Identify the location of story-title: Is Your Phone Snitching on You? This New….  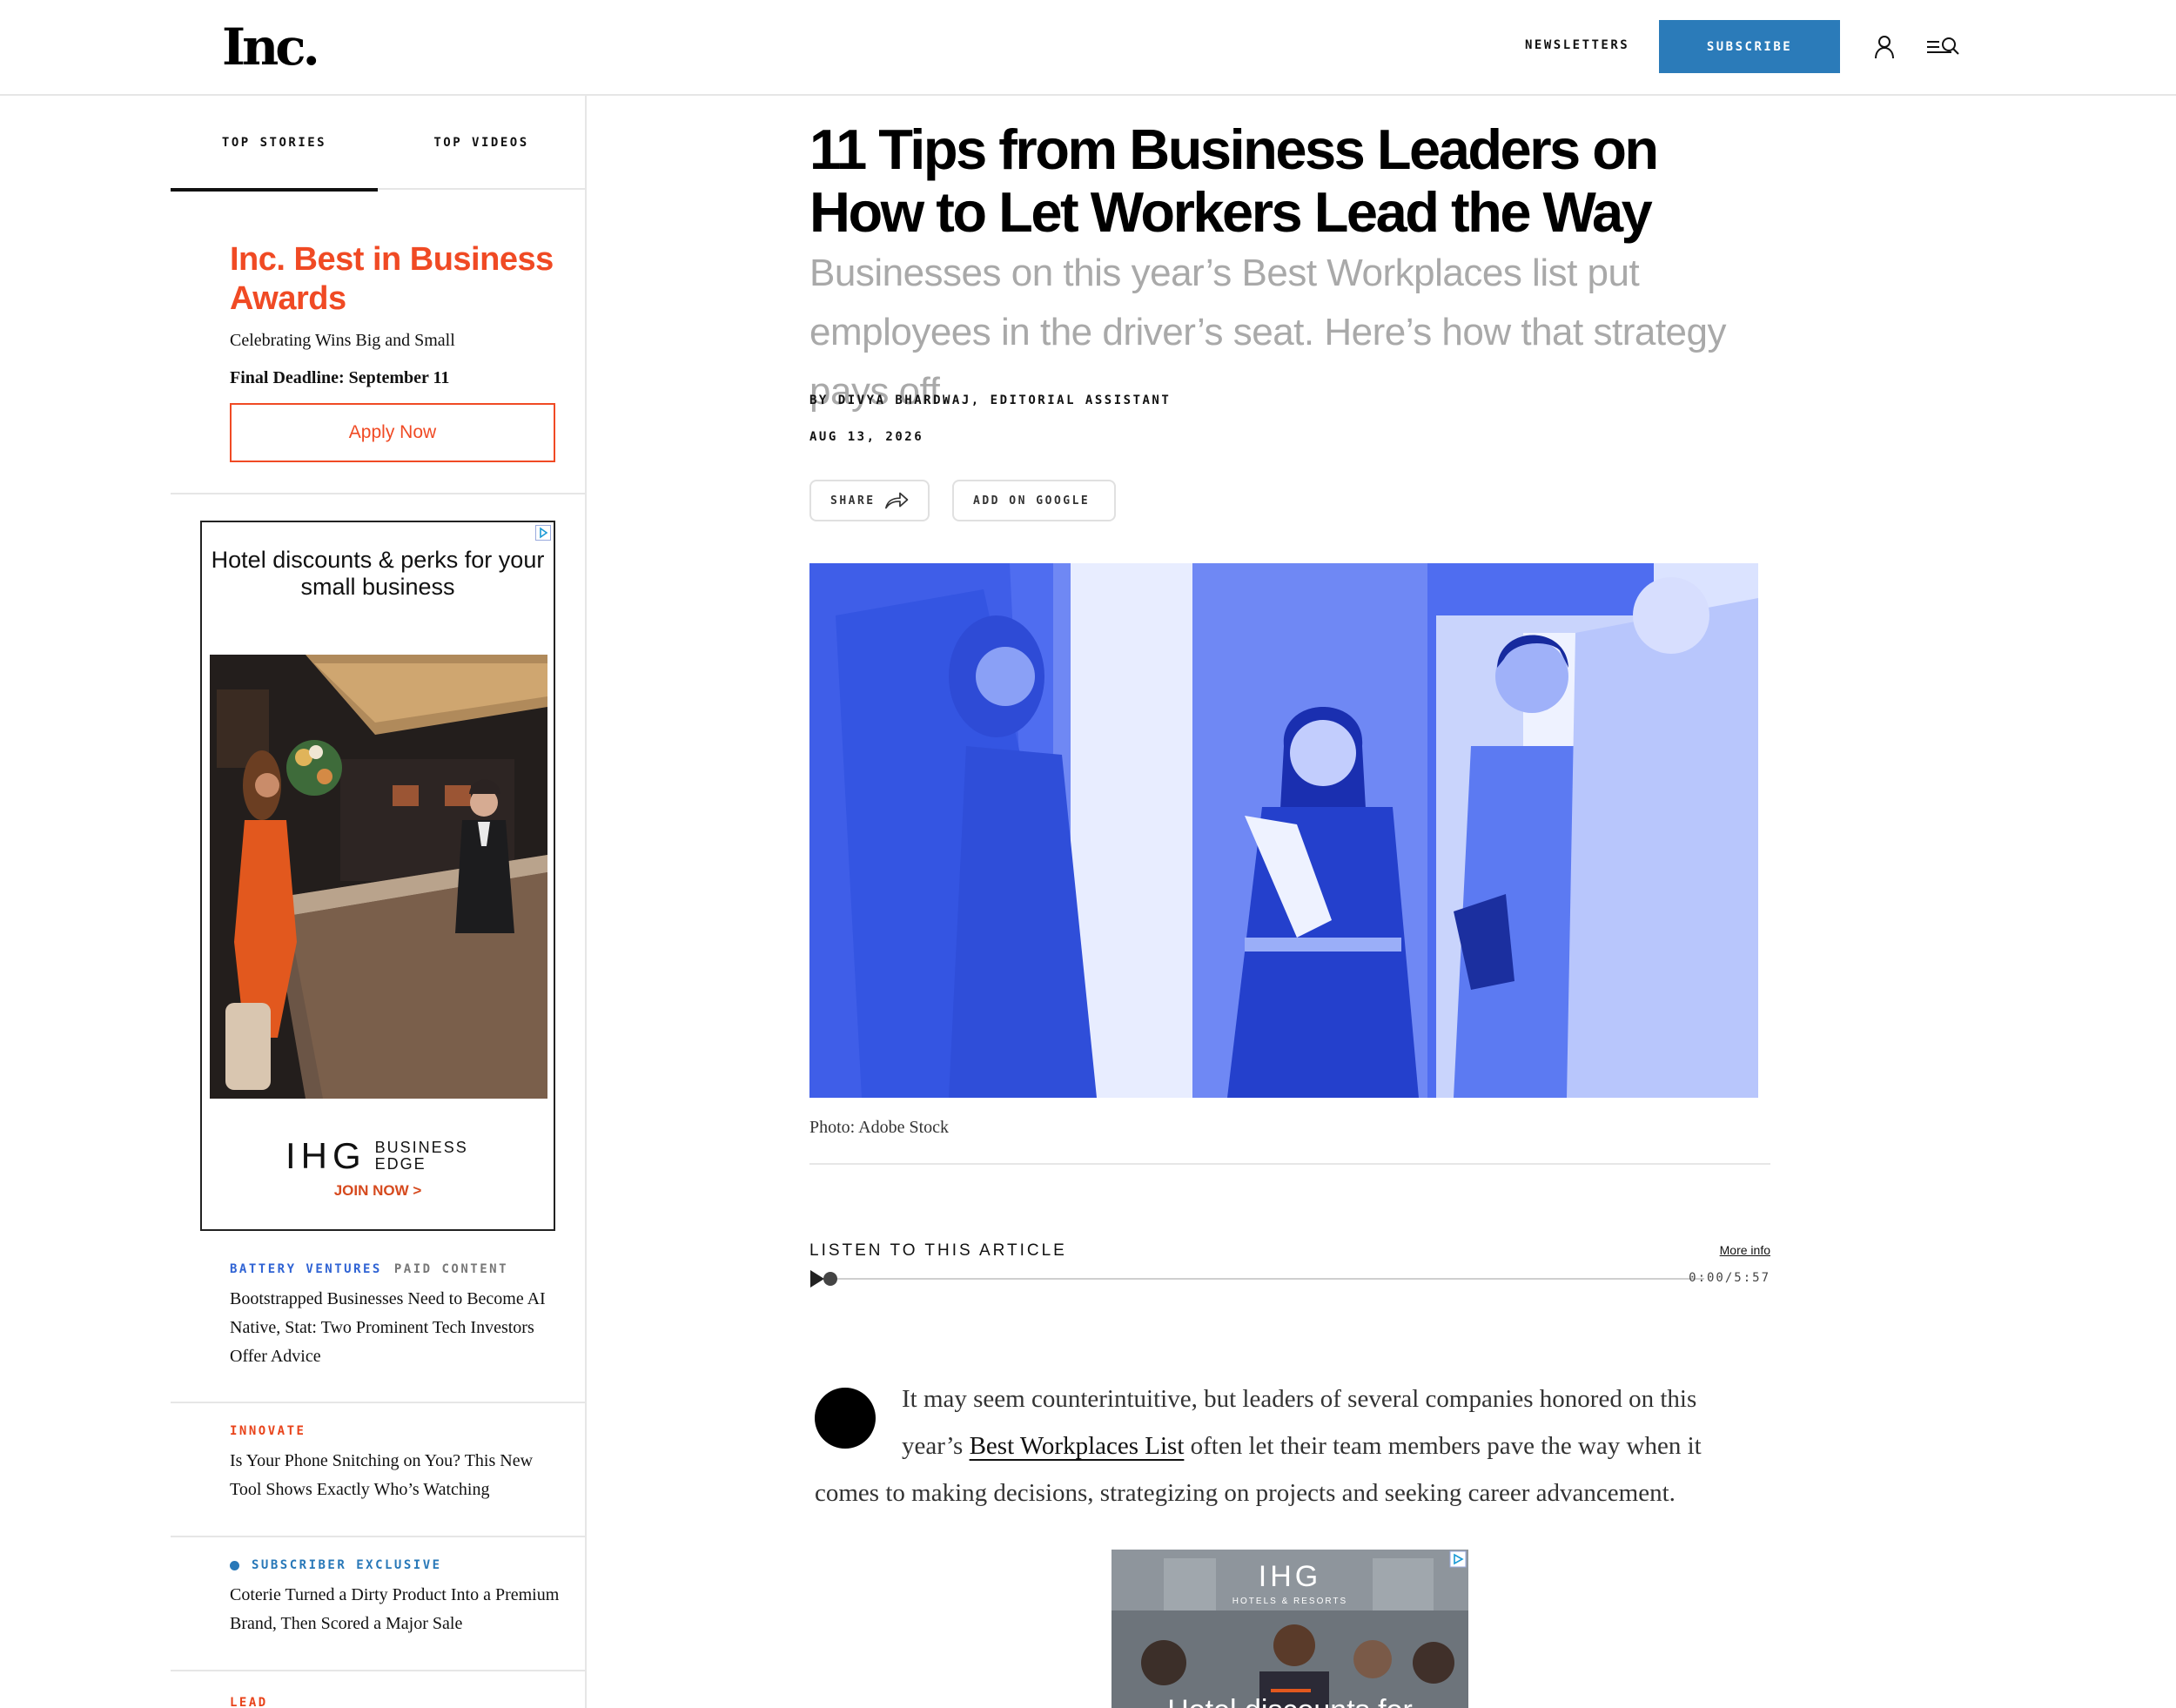
(395, 1475).